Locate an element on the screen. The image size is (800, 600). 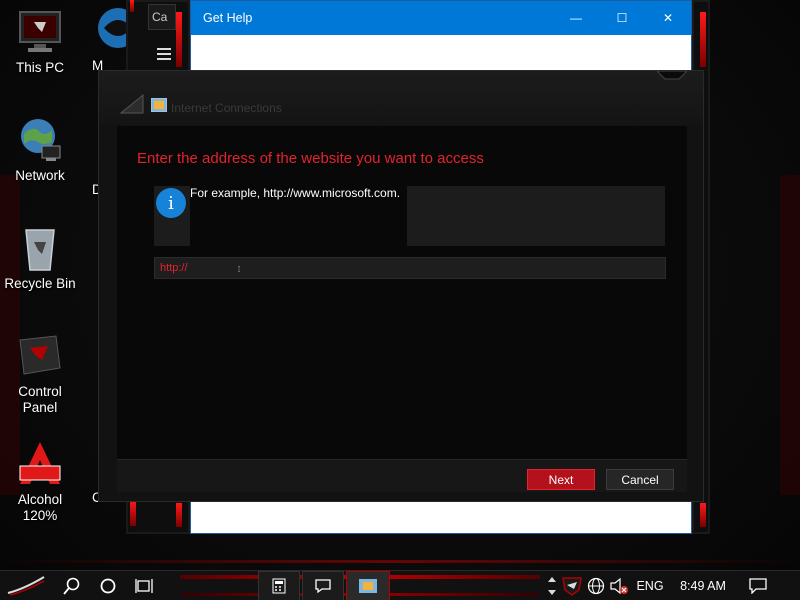
notification-button is located at coordinates (758, 585).